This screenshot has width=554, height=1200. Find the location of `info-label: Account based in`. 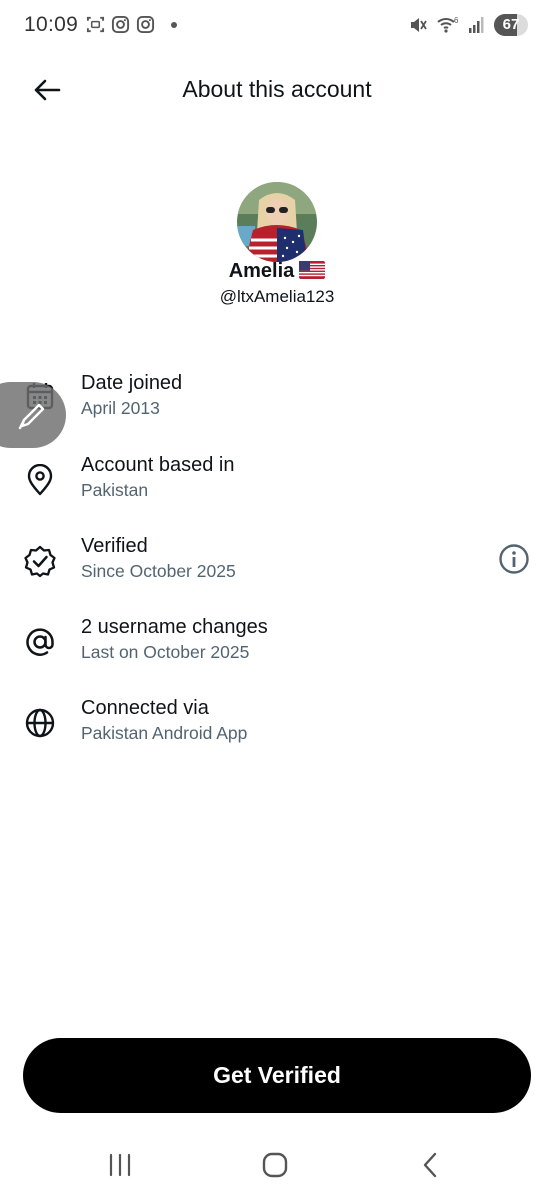

info-label: Account based in is located at coordinates (158, 465).